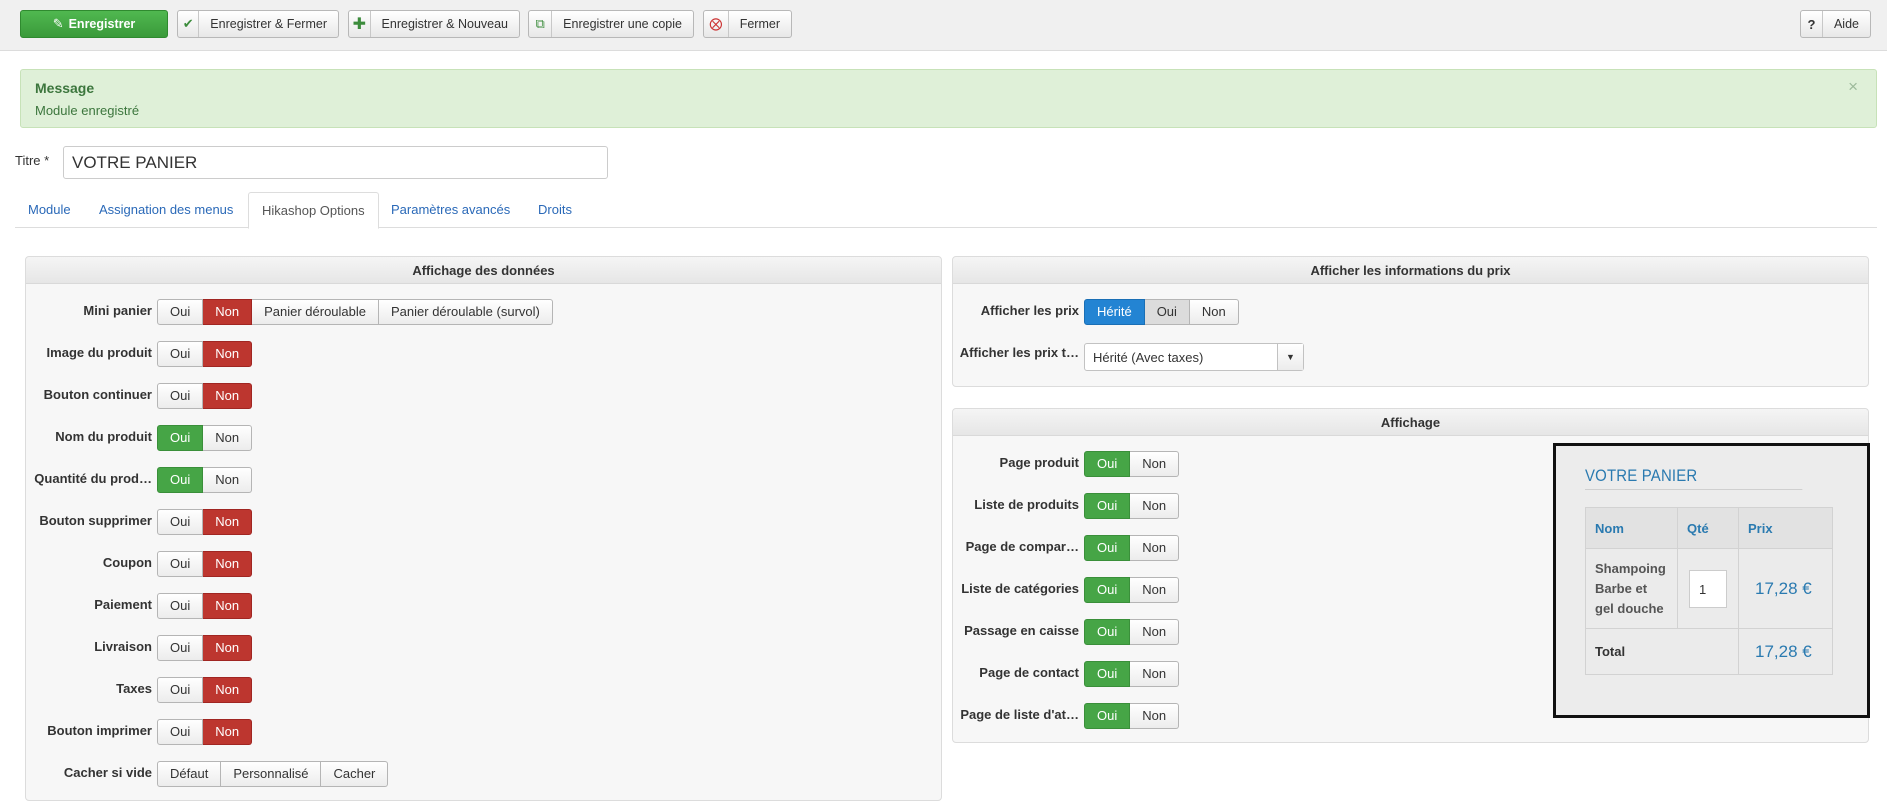 Image resolution: width=1887 pixels, height=811 pixels. What do you see at coordinates (189, 774) in the screenshot?
I see `option-defaut: Défaut` at bounding box center [189, 774].